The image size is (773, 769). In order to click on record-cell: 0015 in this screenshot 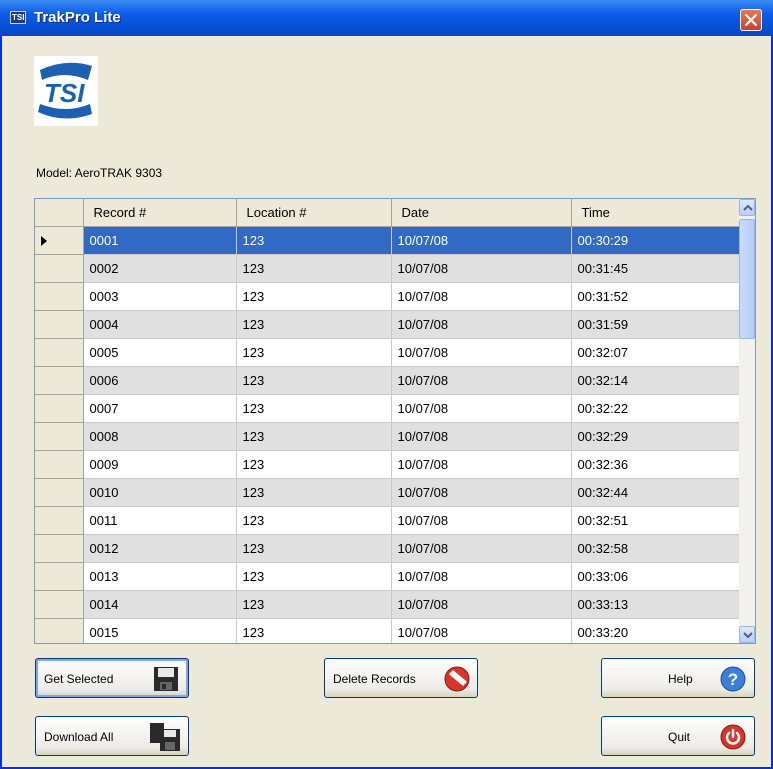, I will do `click(160, 630)`.